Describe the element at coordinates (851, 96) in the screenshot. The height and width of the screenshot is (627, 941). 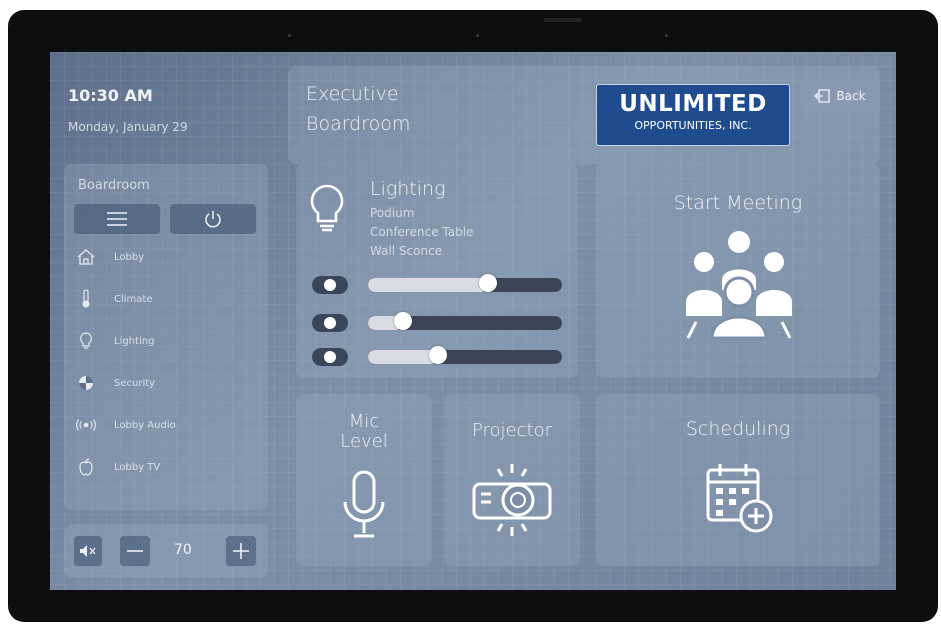
I see `back-button-label: Back` at that location.